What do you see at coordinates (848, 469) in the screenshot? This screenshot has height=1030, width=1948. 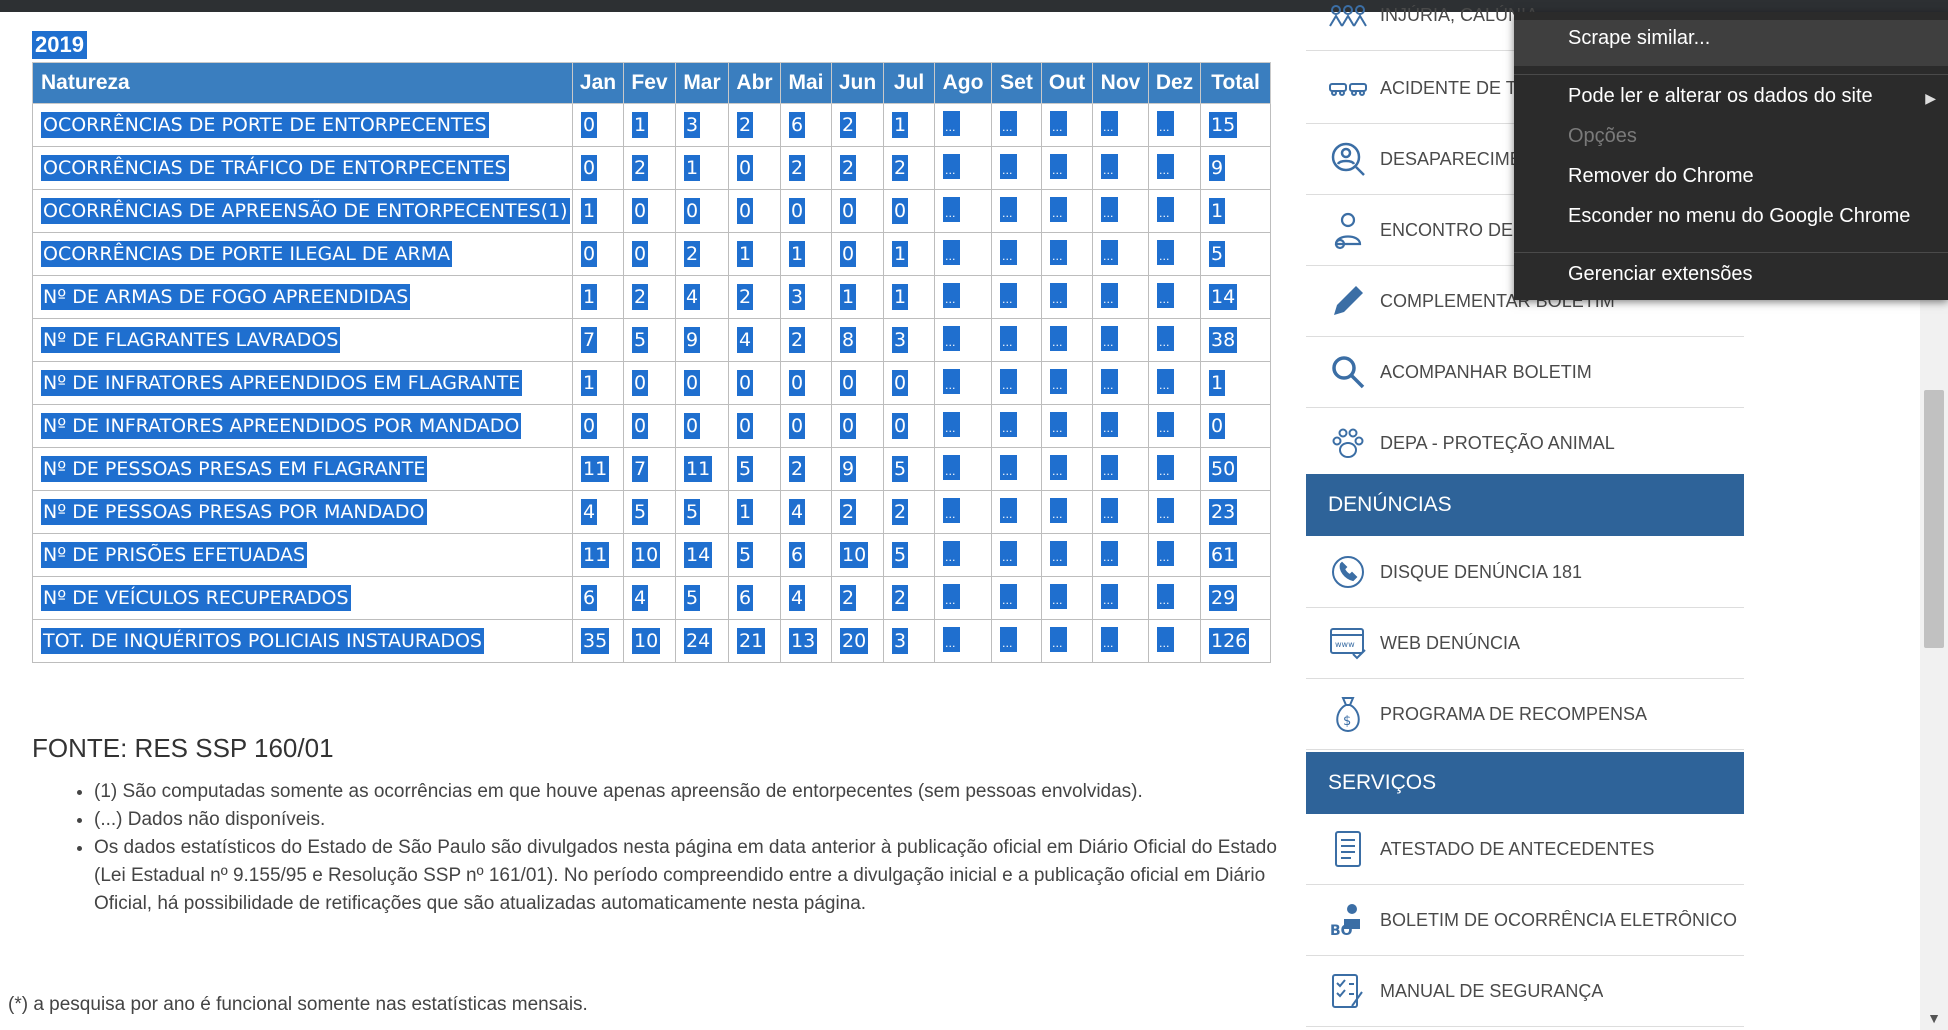 I see `cell-text: 9` at bounding box center [848, 469].